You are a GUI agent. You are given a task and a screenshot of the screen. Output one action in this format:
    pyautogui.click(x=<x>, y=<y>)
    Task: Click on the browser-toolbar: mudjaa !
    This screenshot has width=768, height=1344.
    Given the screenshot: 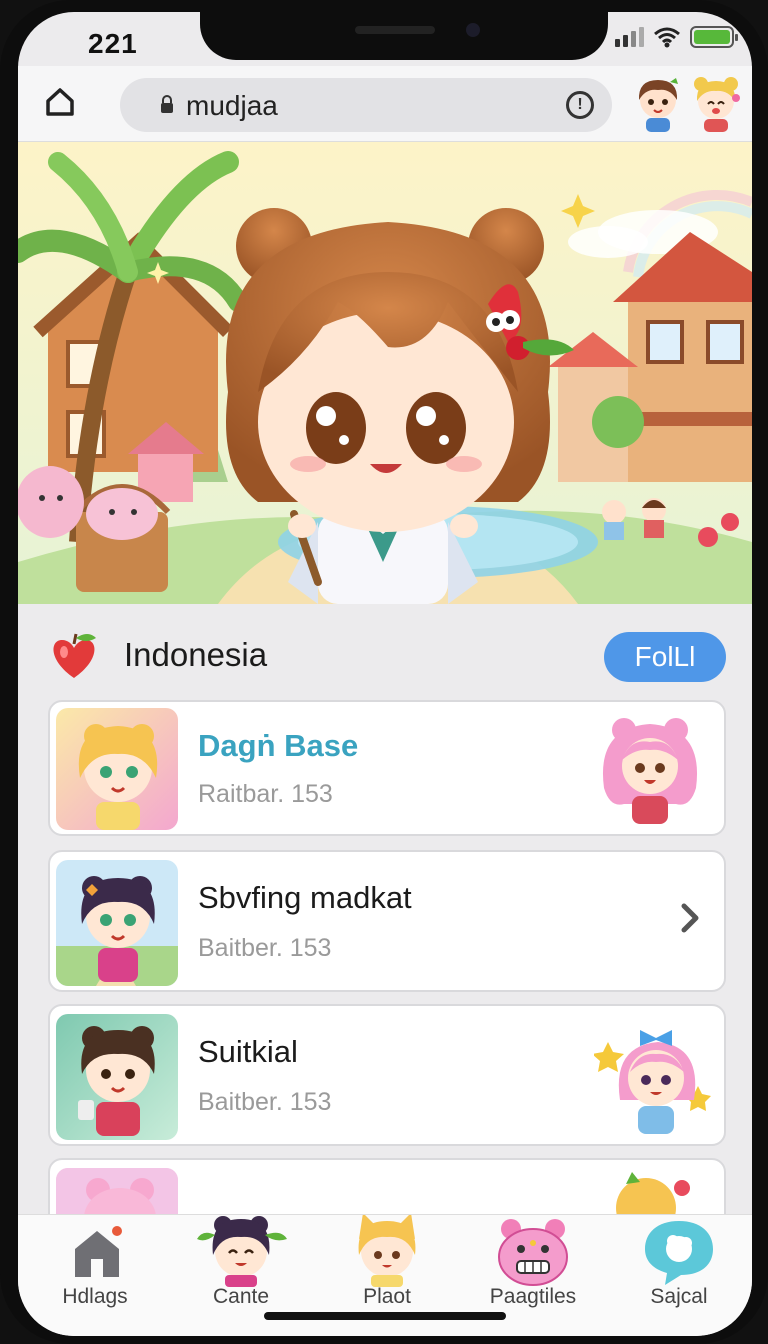 What is the action you would take?
    pyautogui.click(x=385, y=104)
    